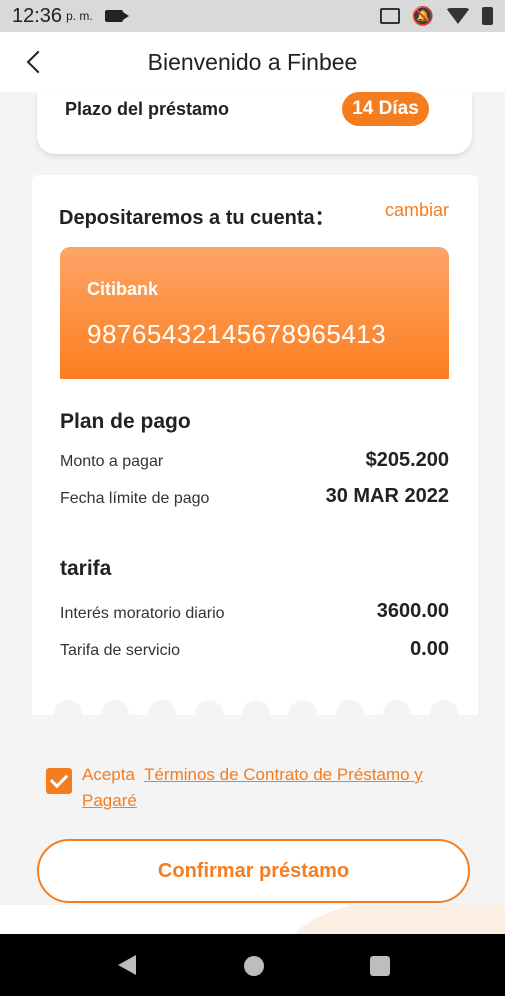 This screenshot has width=505, height=996. Describe the element at coordinates (59, 781) in the screenshot. I see `terms-checkbox` at that location.